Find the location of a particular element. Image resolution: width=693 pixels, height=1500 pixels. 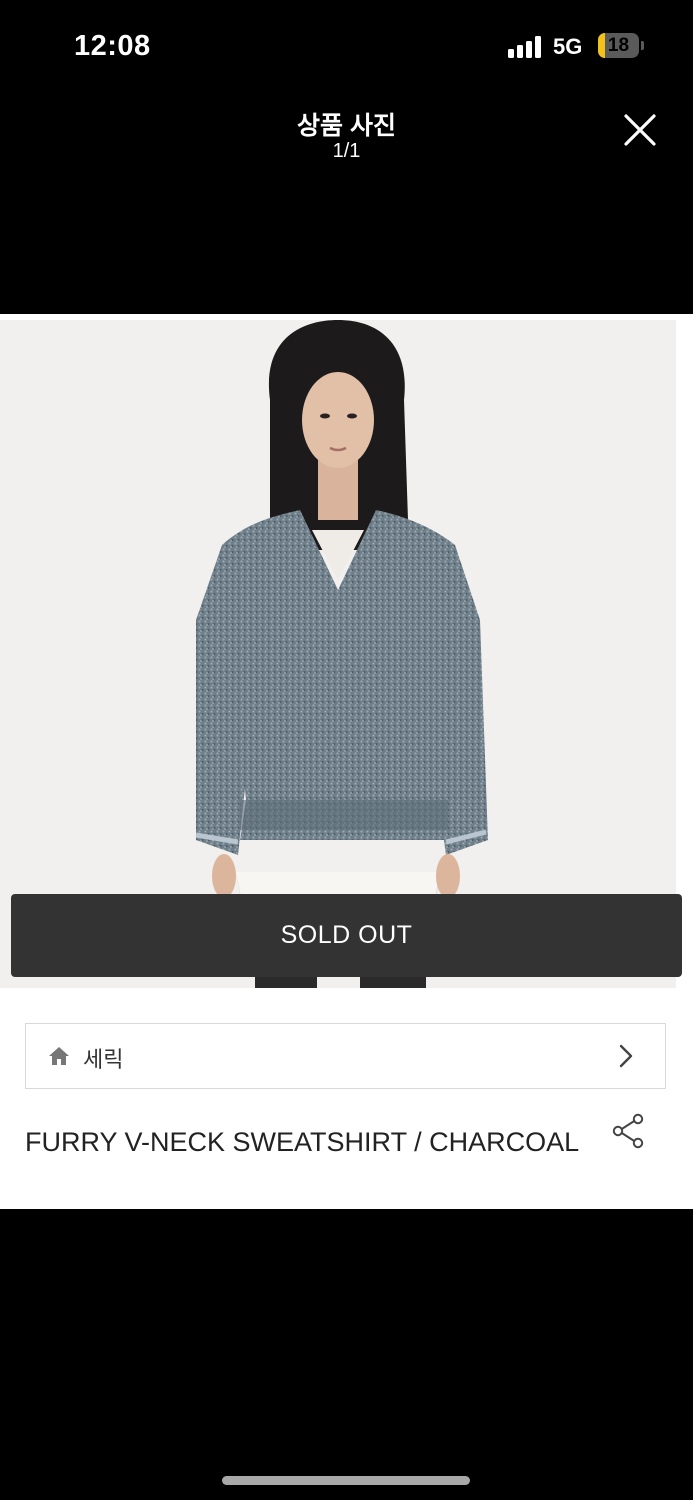

product-name: FURRY V-NECK SWEATSHIRT / CHARCOAL is located at coordinates (302, 1142).